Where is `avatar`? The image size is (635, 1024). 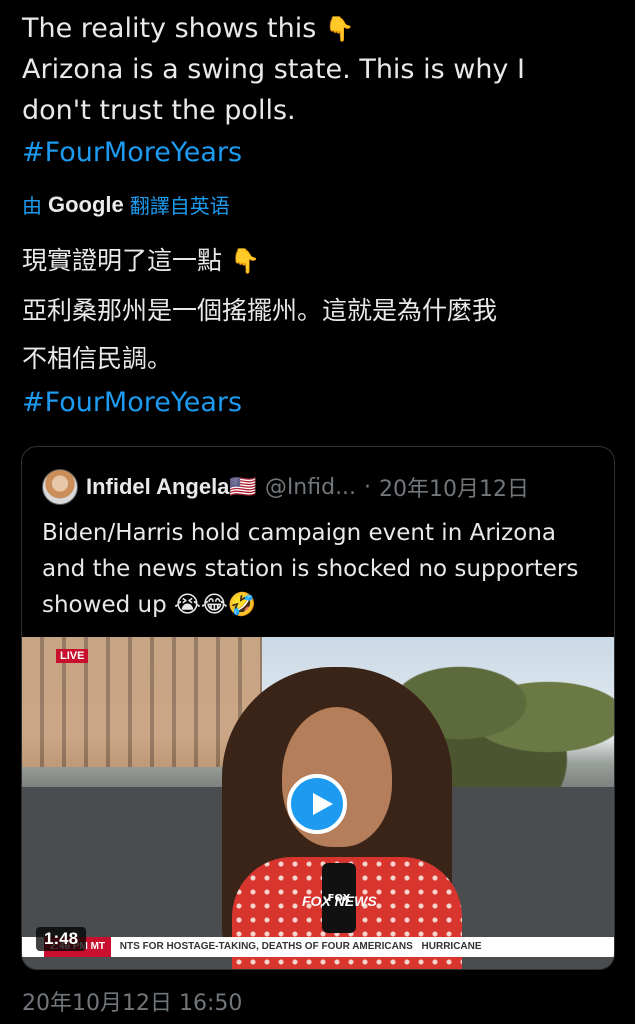
avatar is located at coordinates (60, 487).